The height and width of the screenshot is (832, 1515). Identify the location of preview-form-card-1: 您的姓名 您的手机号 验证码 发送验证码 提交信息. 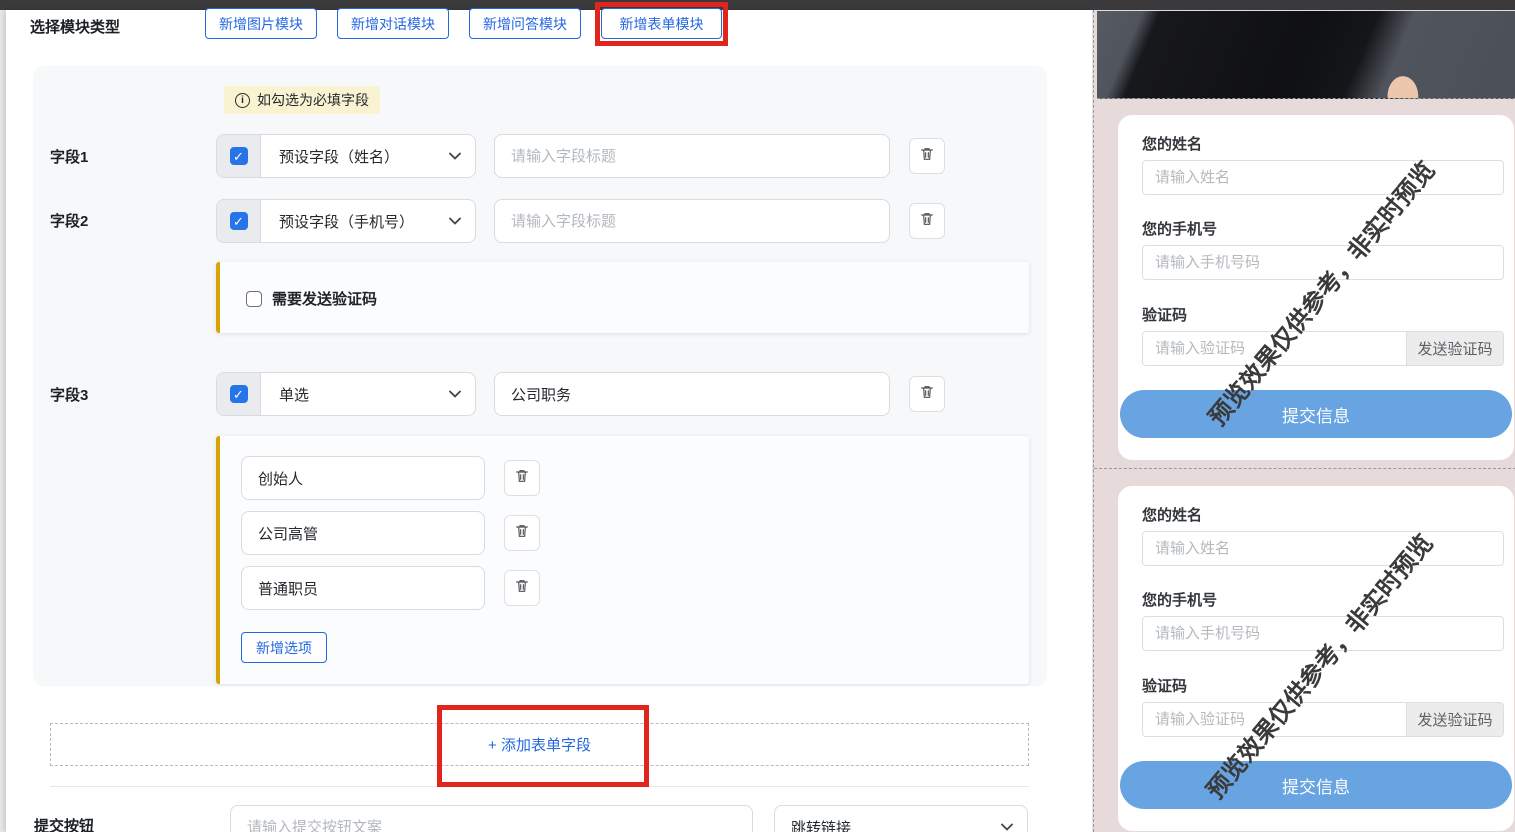
(1316, 287).